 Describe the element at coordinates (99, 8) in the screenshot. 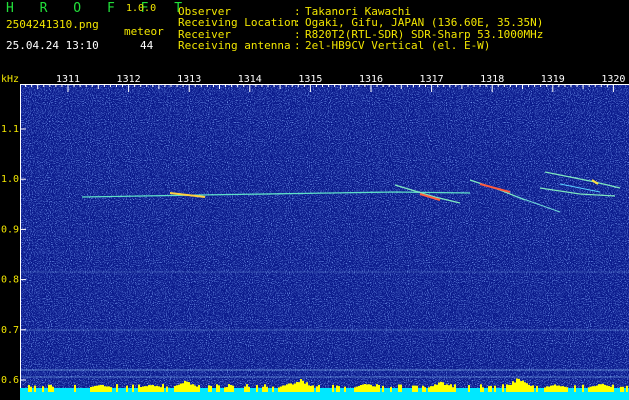

I see `app-title: H R O F F T` at that location.